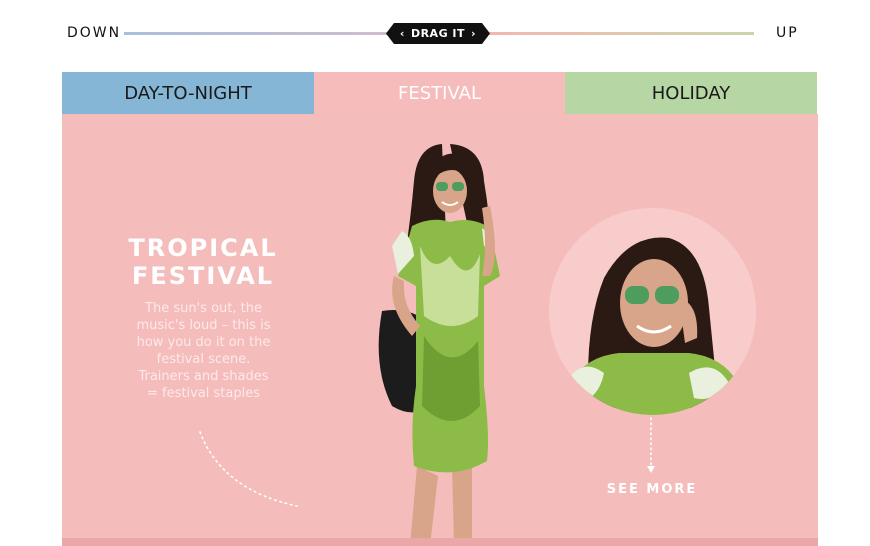 This screenshot has height=546, width=870. What do you see at coordinates (402, 33) in the screenshot?
I see `chevron-left-icon: ‹` at bounding box center [402, 33].